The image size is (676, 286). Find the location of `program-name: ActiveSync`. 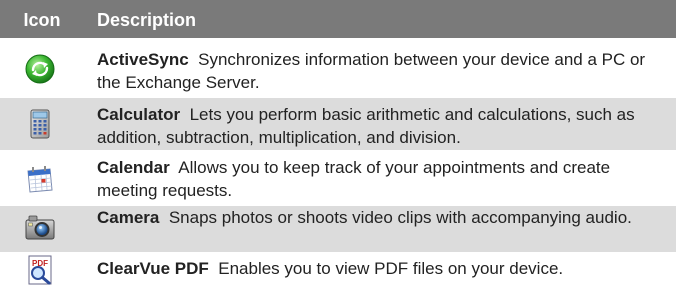

program-name: ActiveSync is located at coordinates (143, 59).